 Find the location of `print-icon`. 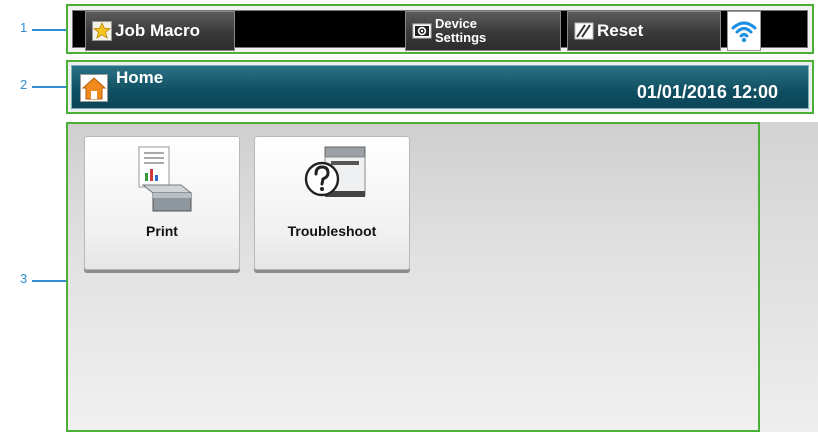

print-icon is located at coordinates (163, 178).